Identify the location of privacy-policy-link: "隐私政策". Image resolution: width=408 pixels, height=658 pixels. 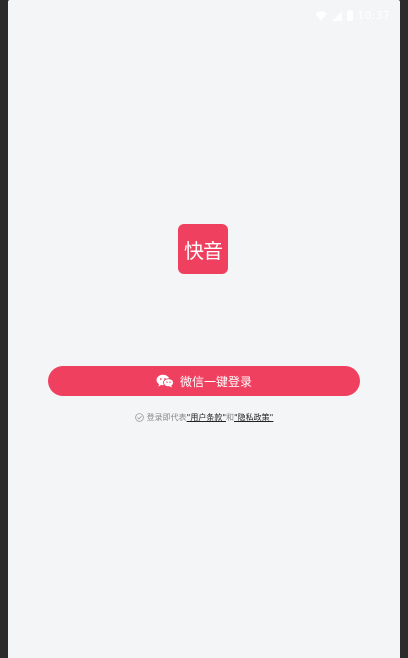
(253, 417).